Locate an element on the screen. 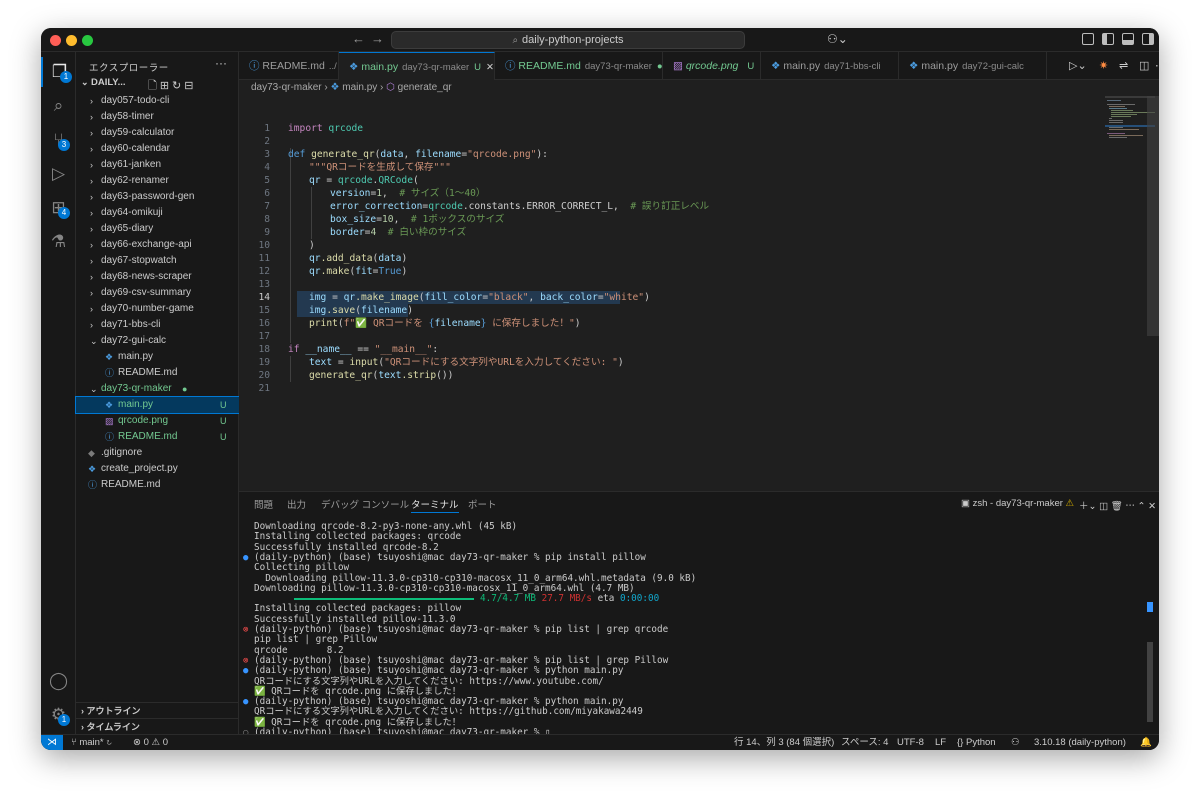 The image size is (1200, 804). python-interpreter: 3.10.18 (daily-python) is located at coordinates (1080, 742).